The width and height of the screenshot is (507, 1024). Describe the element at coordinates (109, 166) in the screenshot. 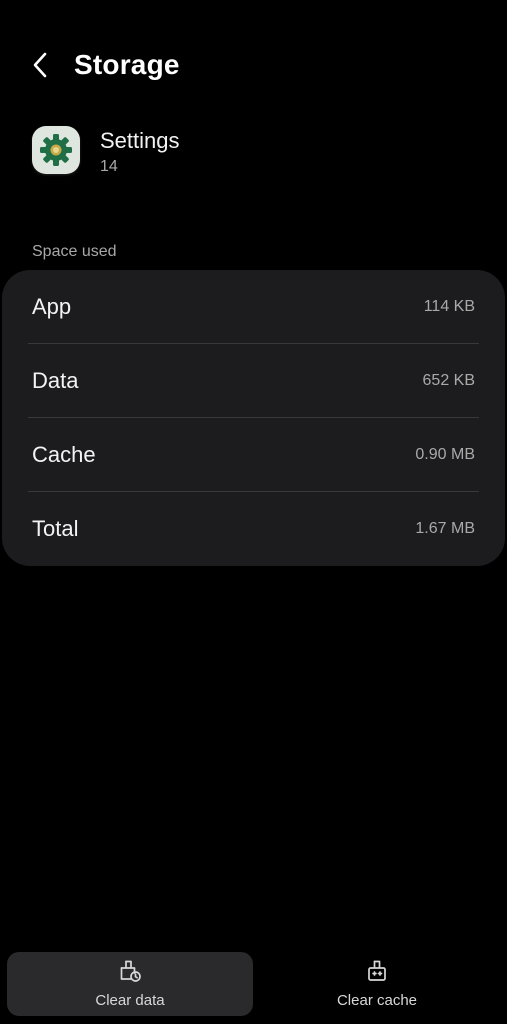

I see `app-version: 14` at that location.